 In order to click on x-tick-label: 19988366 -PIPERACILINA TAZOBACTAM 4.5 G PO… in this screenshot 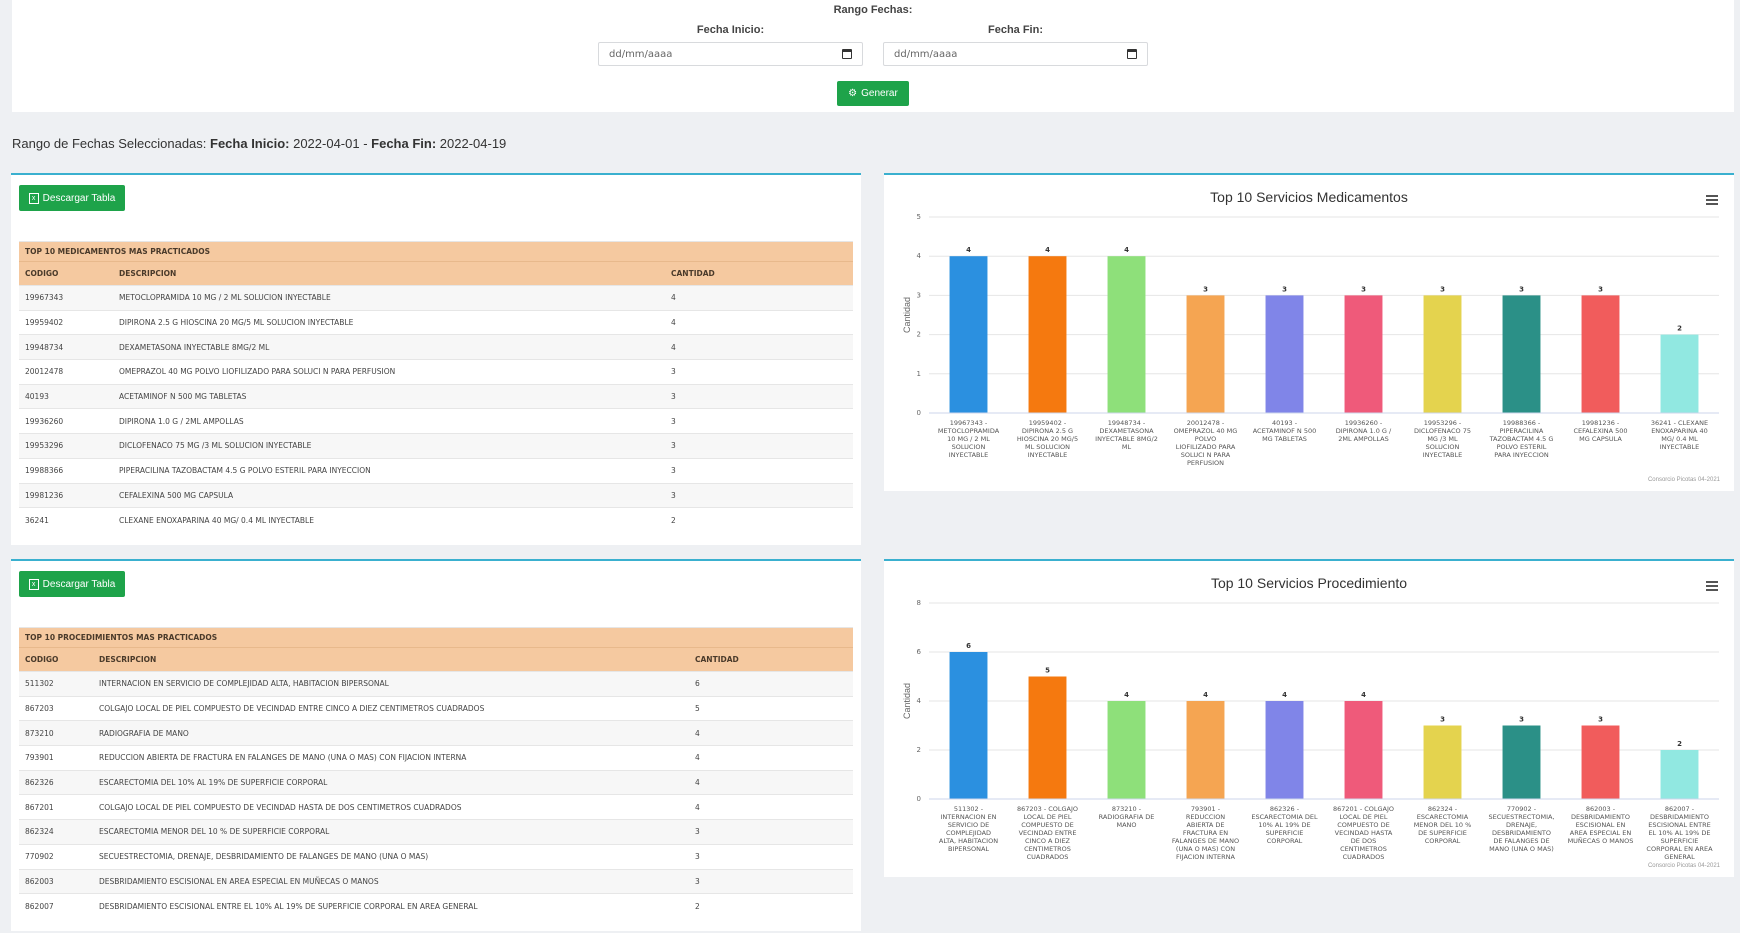, I will do `click(1521, 439)`.